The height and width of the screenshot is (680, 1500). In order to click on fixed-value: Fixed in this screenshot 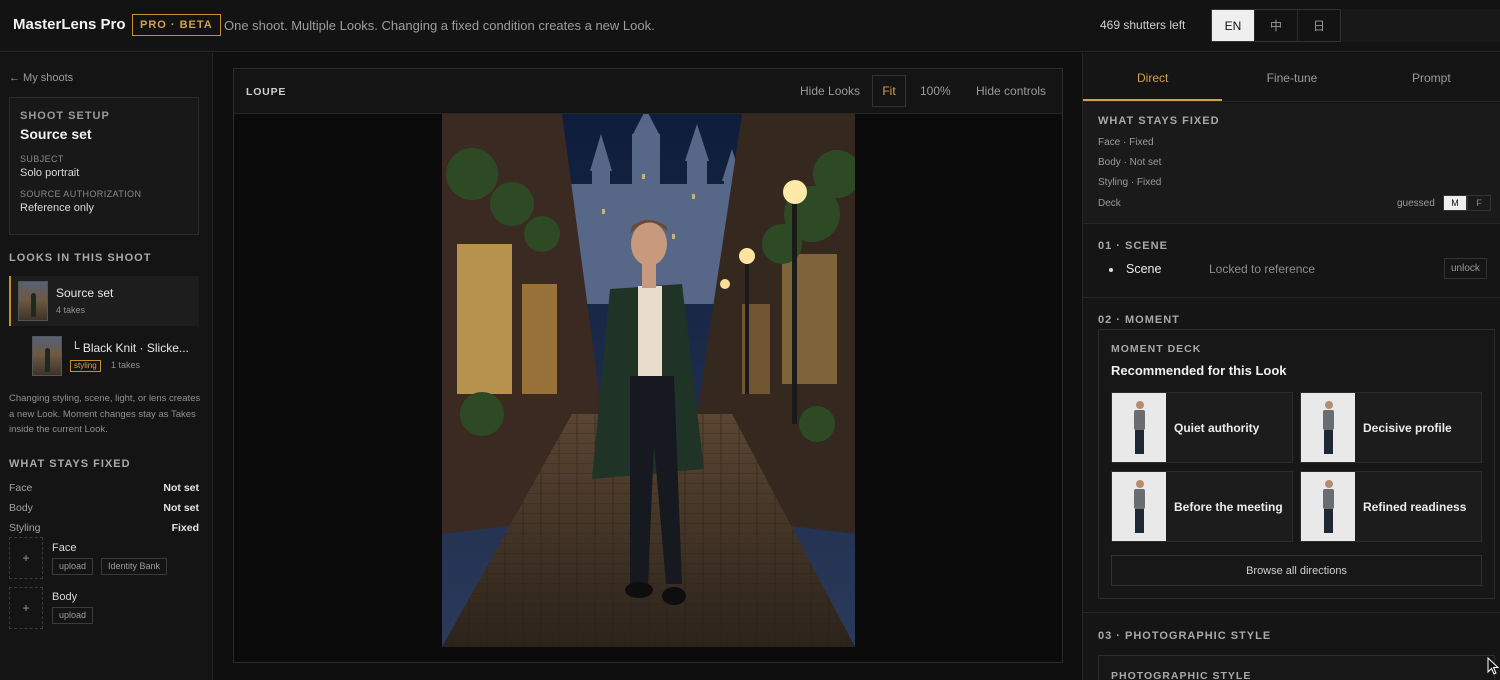, I will do `click(185, 528)`.